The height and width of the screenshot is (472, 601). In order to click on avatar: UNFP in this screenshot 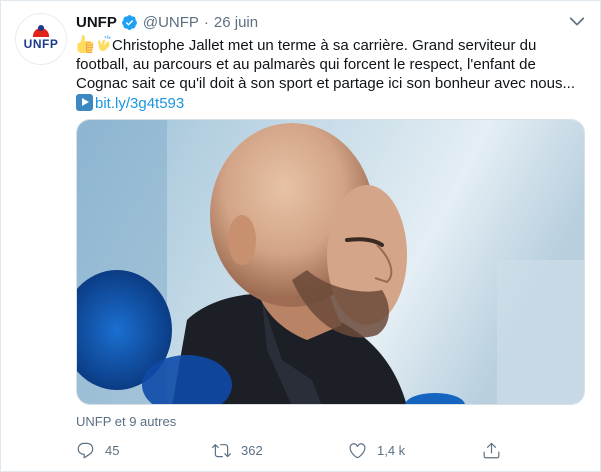, I will do `click(41, 39)`.